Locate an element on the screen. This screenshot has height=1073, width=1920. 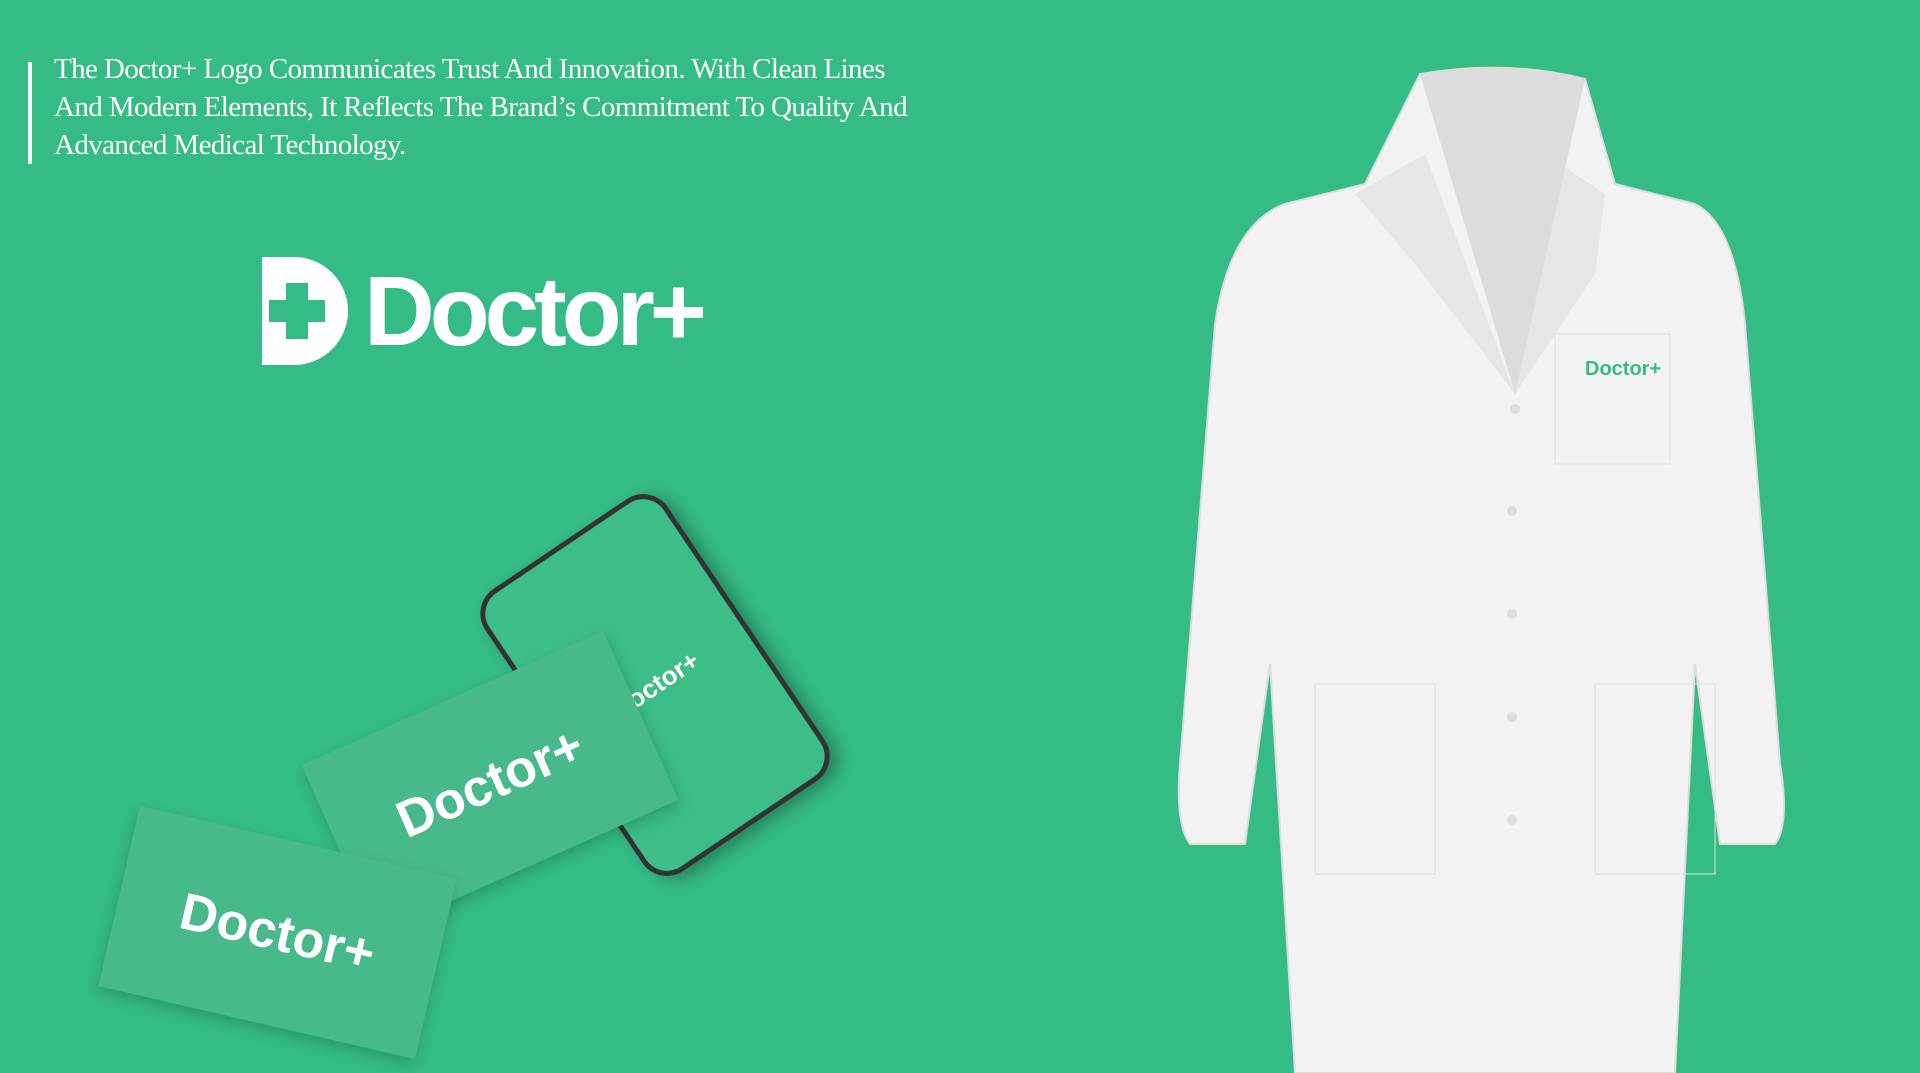
brand-wordmark: Doctor+ is located at coordinates (535, 311).